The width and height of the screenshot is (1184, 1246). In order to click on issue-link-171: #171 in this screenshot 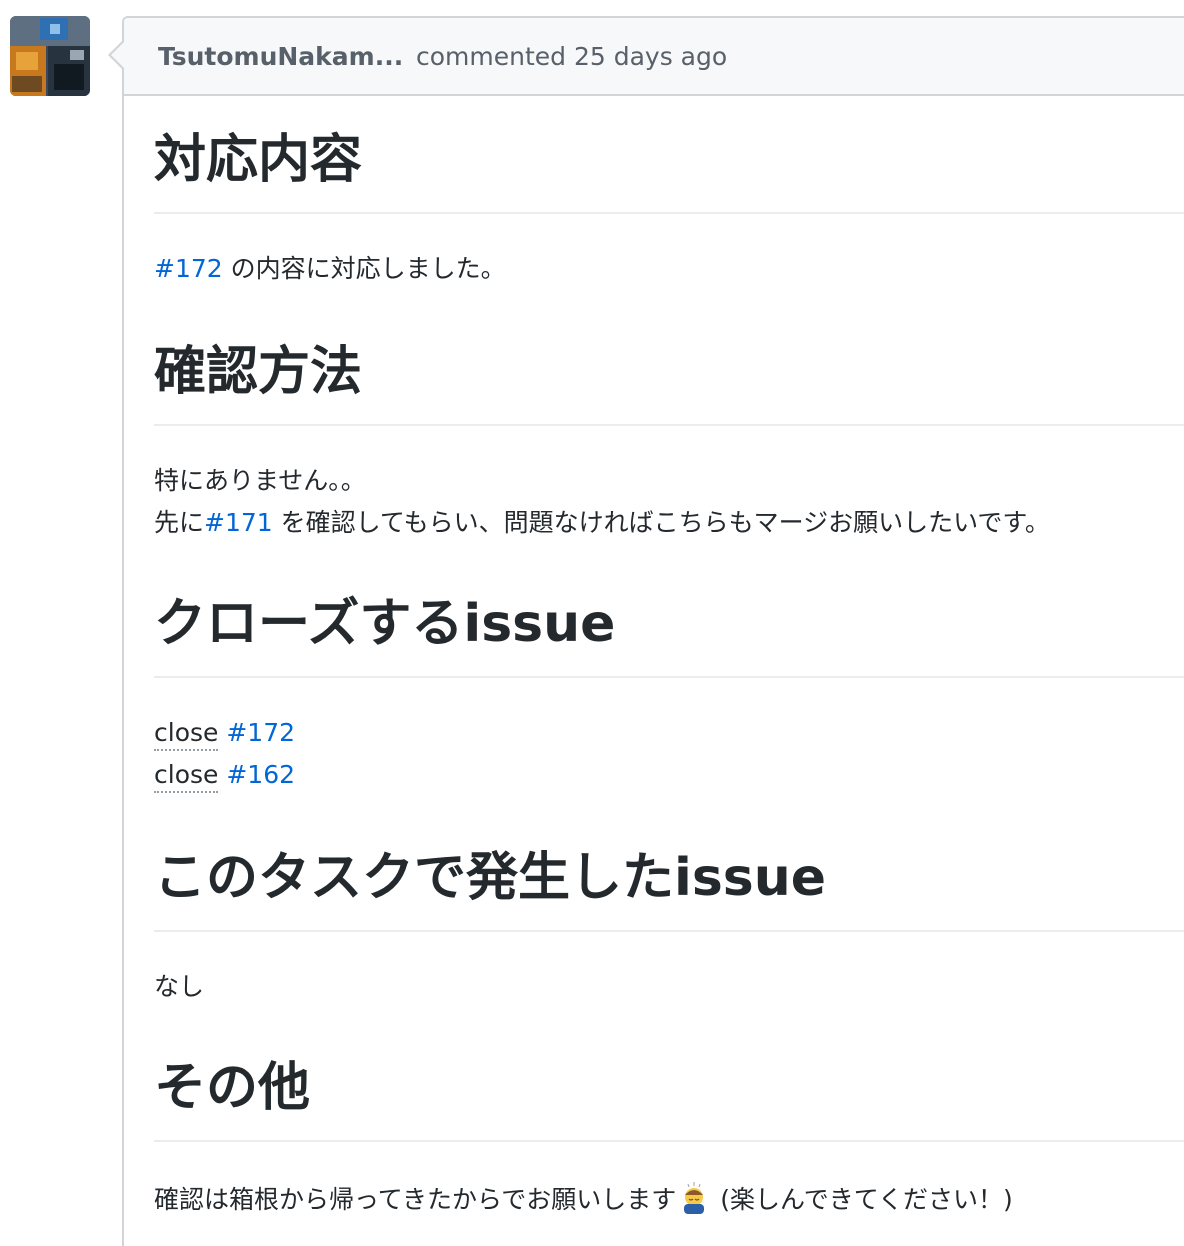, I will do `click(238, 522)`.